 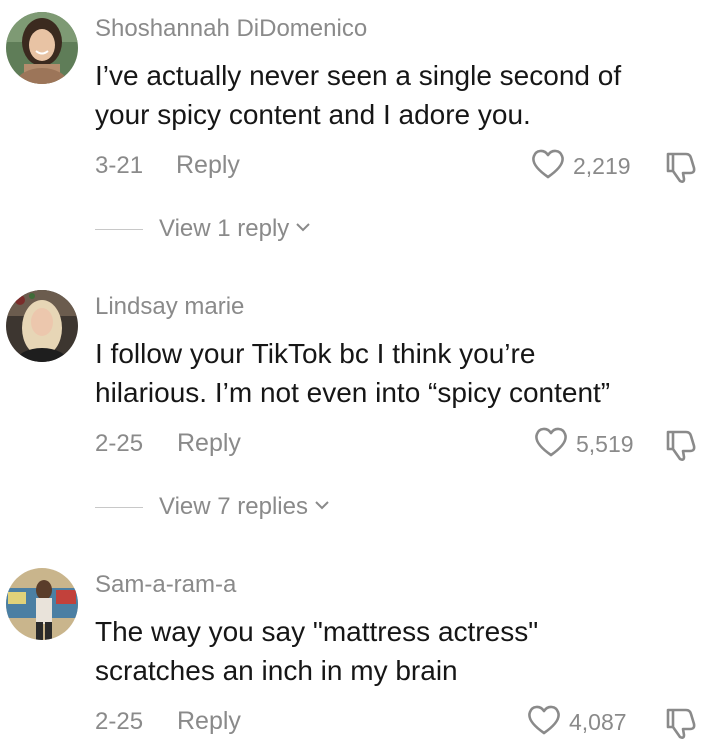 I want to click on comment-username: Shoshannah DiDomenico, so click(x=231, y=29).